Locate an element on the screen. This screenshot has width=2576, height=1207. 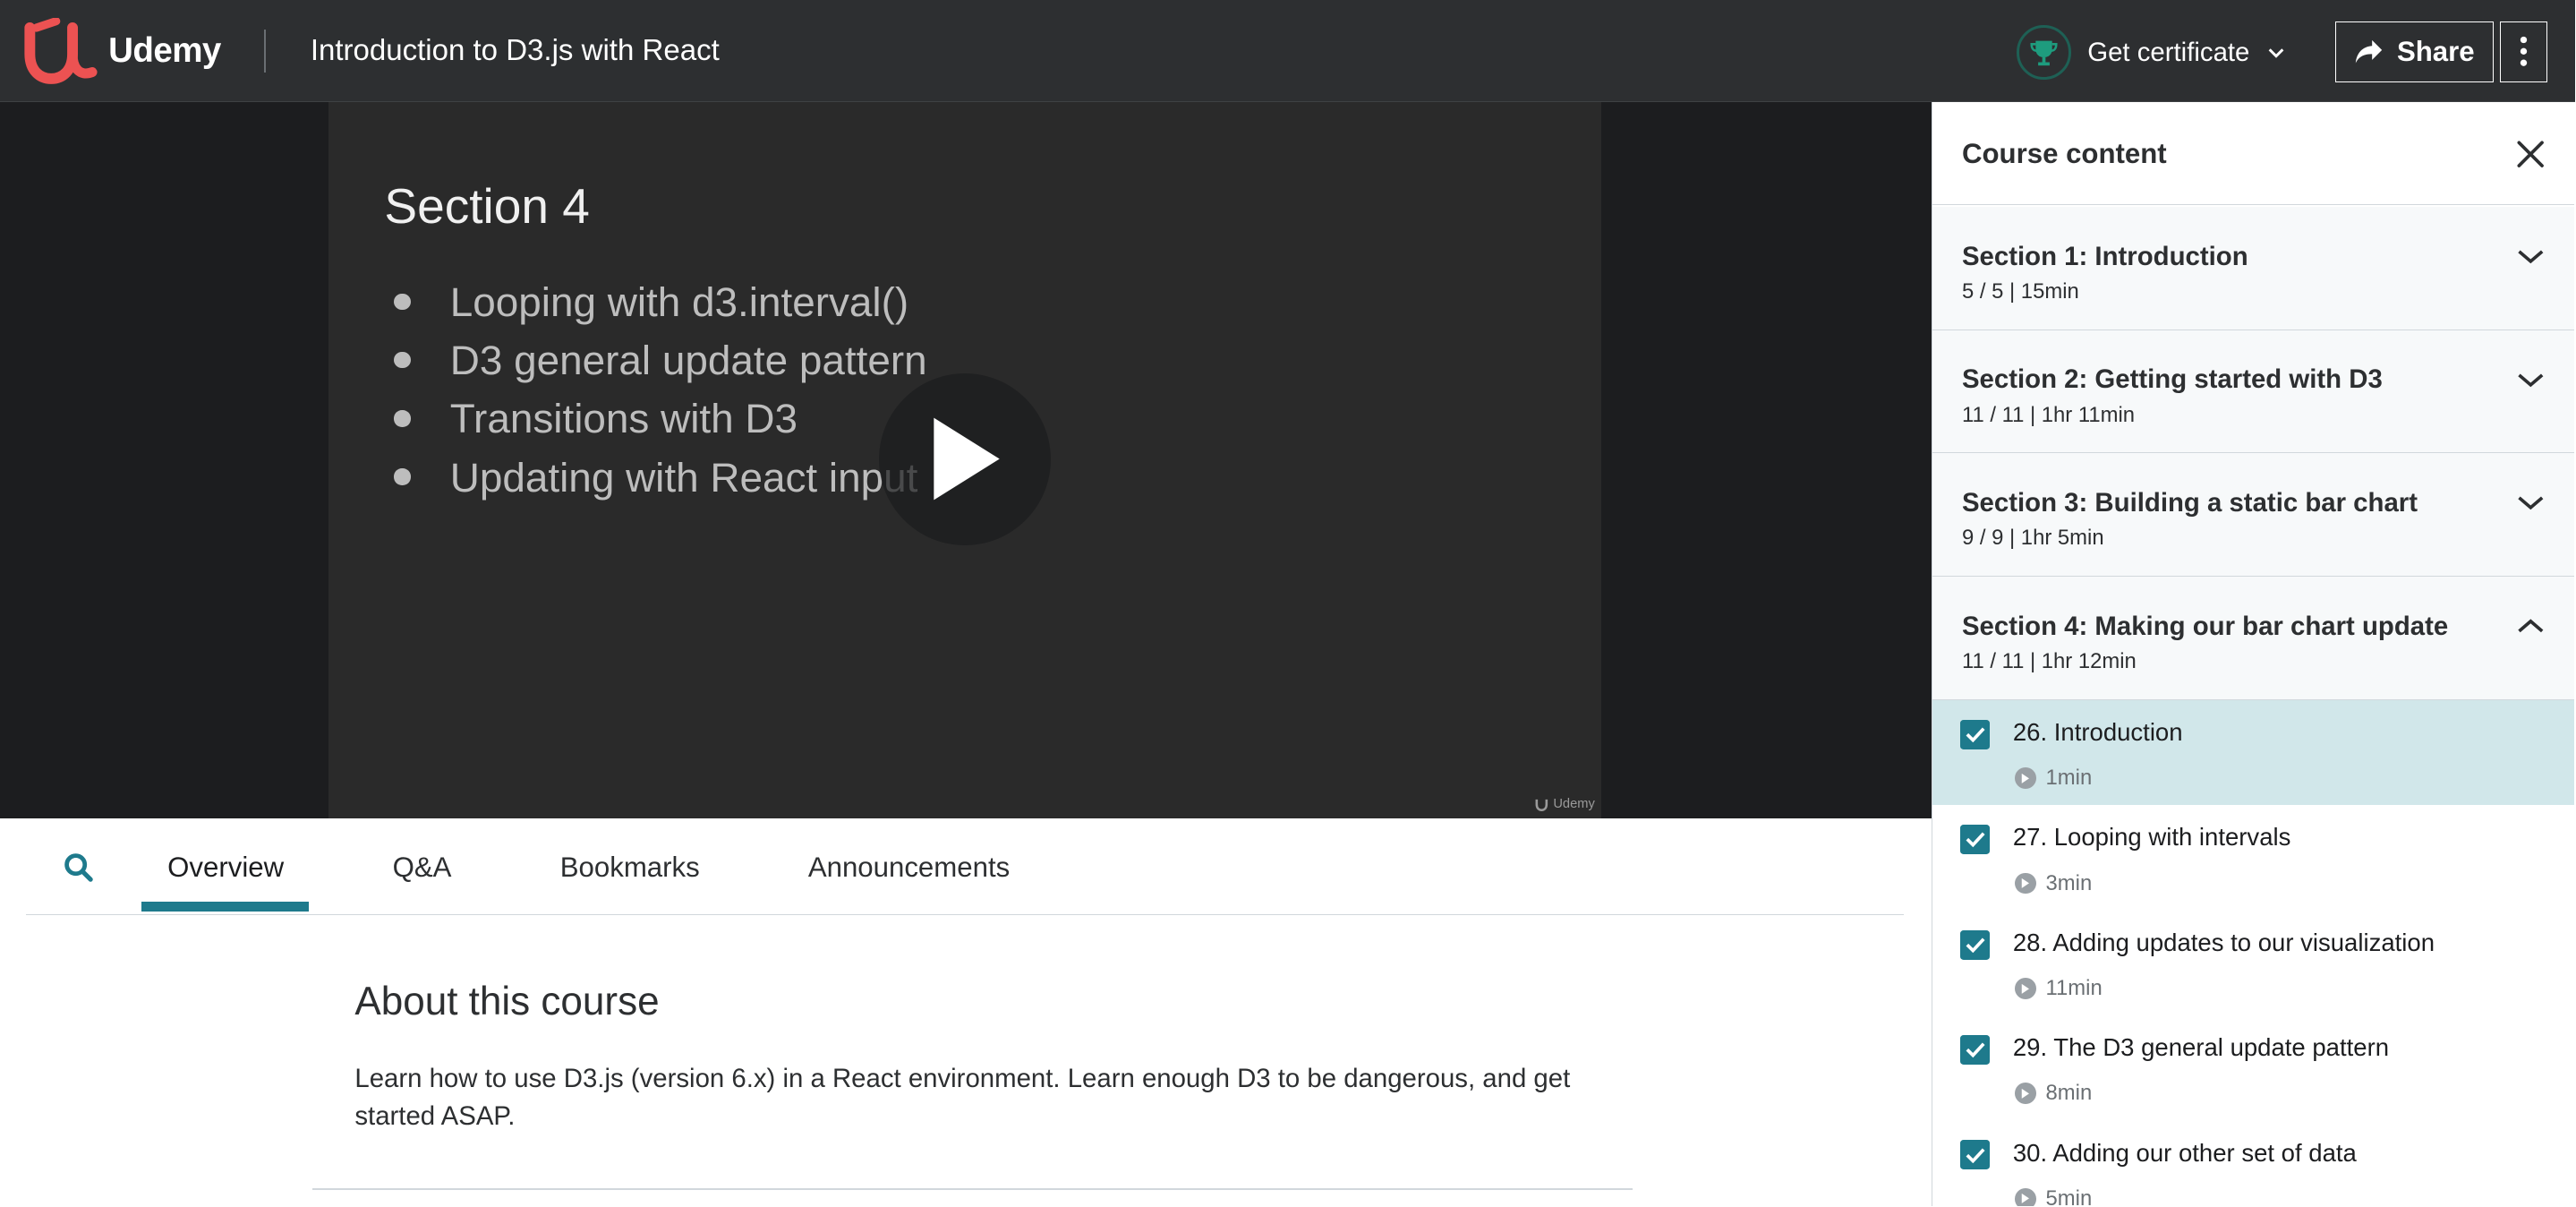
section-meta: 9 / 9 | 1hr 5min is located at coordinates (2032, 538).